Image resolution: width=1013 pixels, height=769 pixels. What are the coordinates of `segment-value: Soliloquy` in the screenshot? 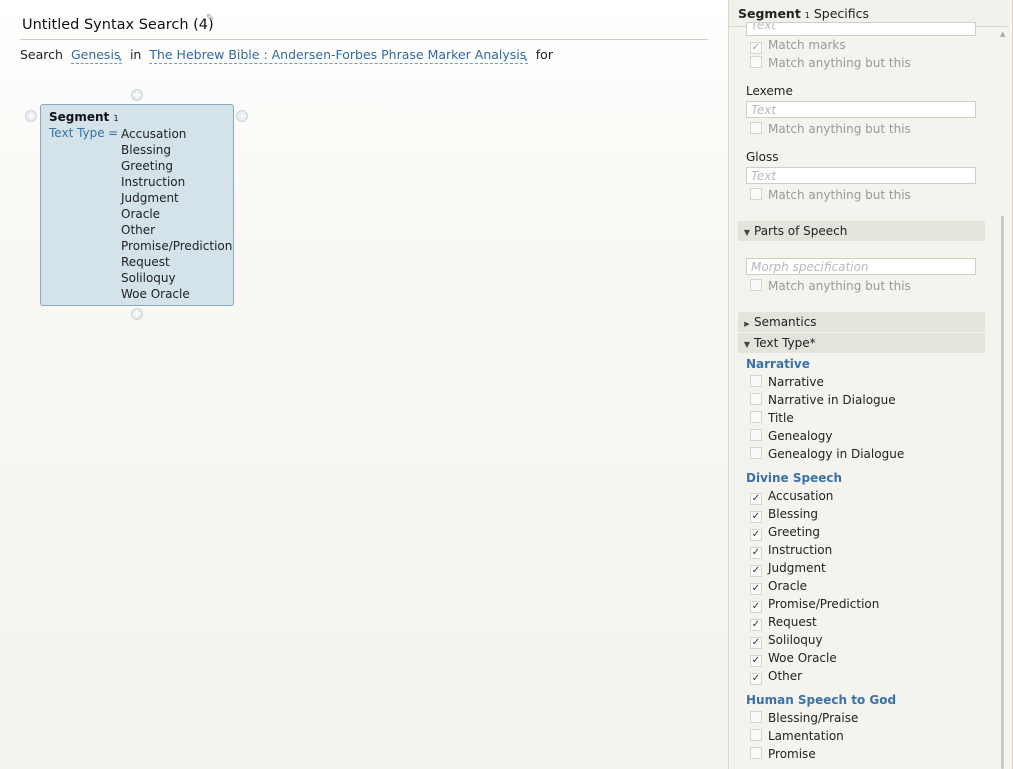 It's located at (148, 278).